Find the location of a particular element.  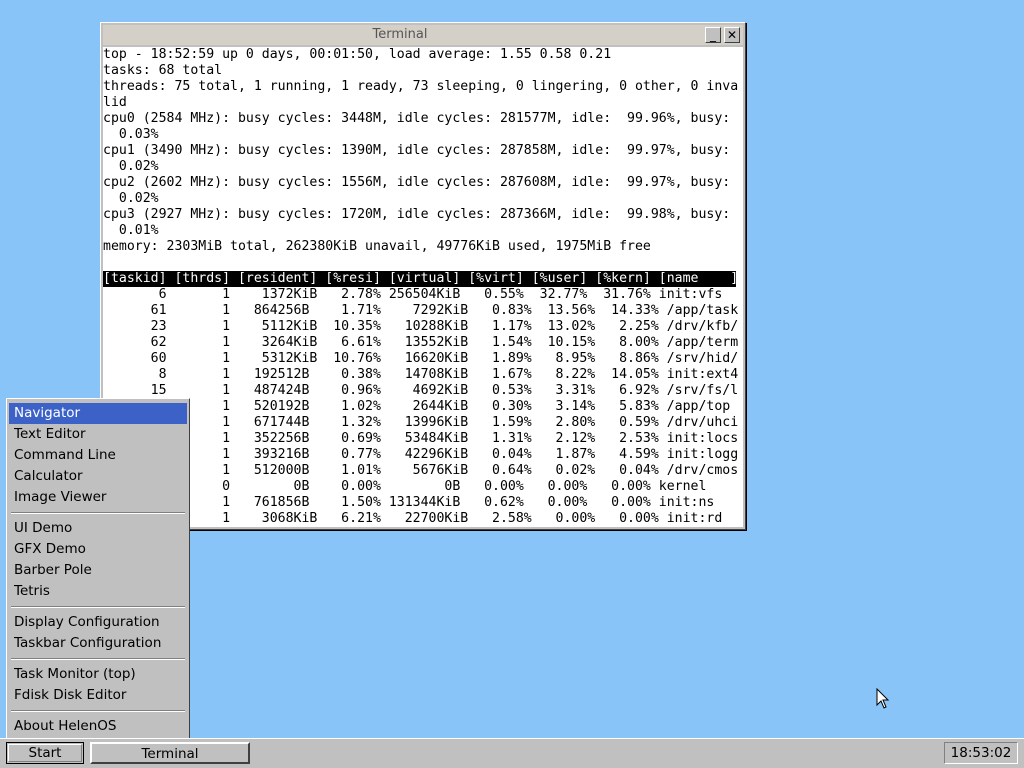

close-button: ✕ is located at coordinates (732, 35).